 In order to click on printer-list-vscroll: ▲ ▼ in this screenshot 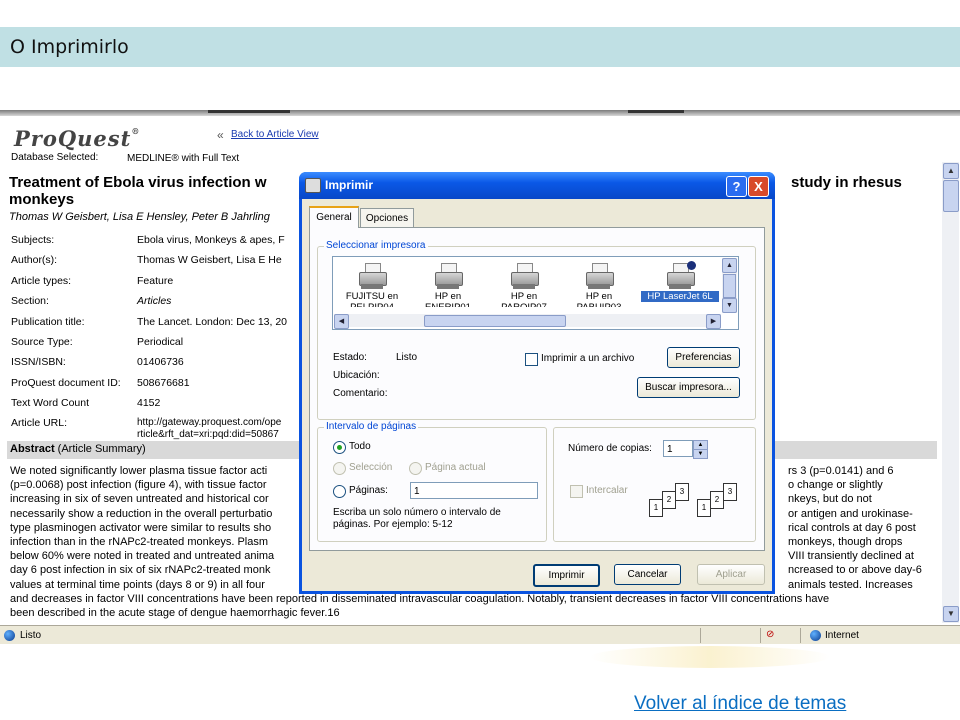, I will do `click(729, 285)`.